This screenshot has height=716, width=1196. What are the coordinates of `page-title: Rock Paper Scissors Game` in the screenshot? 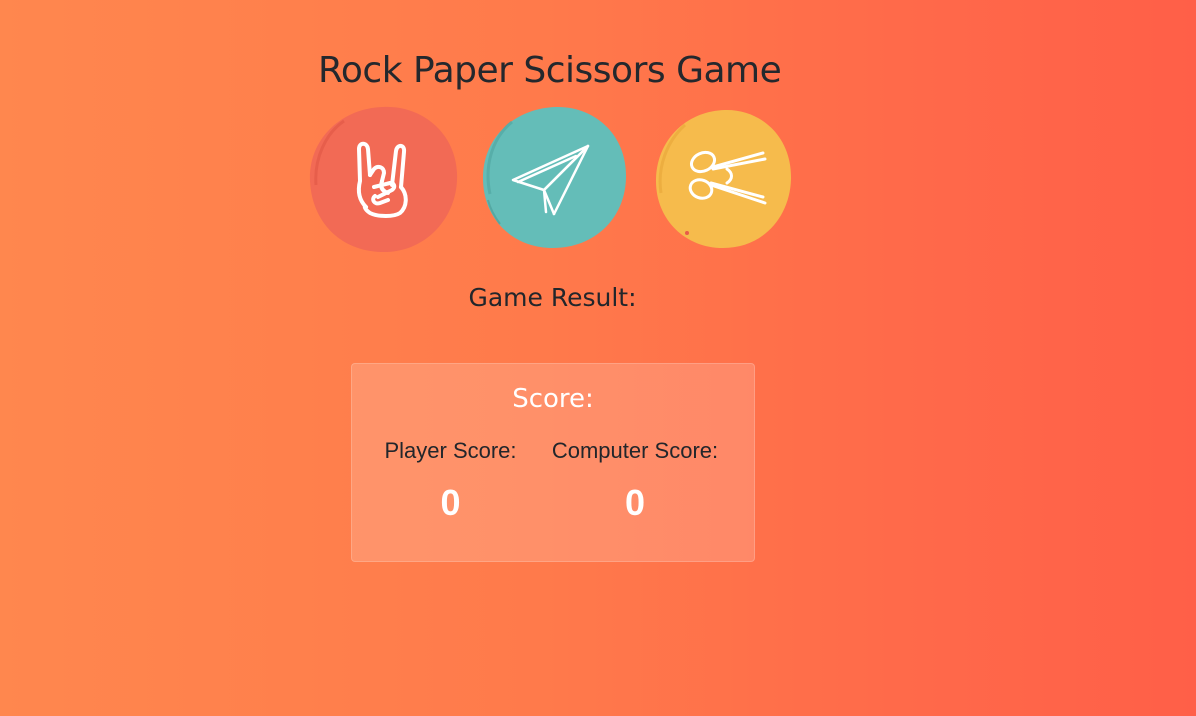 It's located at (550, 70).